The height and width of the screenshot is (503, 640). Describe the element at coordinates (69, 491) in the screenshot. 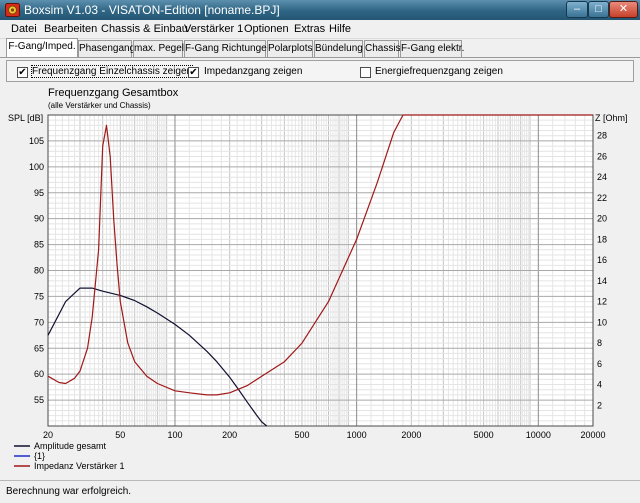

I see `status-text: Berechnung war erfolgreich.` at that location.